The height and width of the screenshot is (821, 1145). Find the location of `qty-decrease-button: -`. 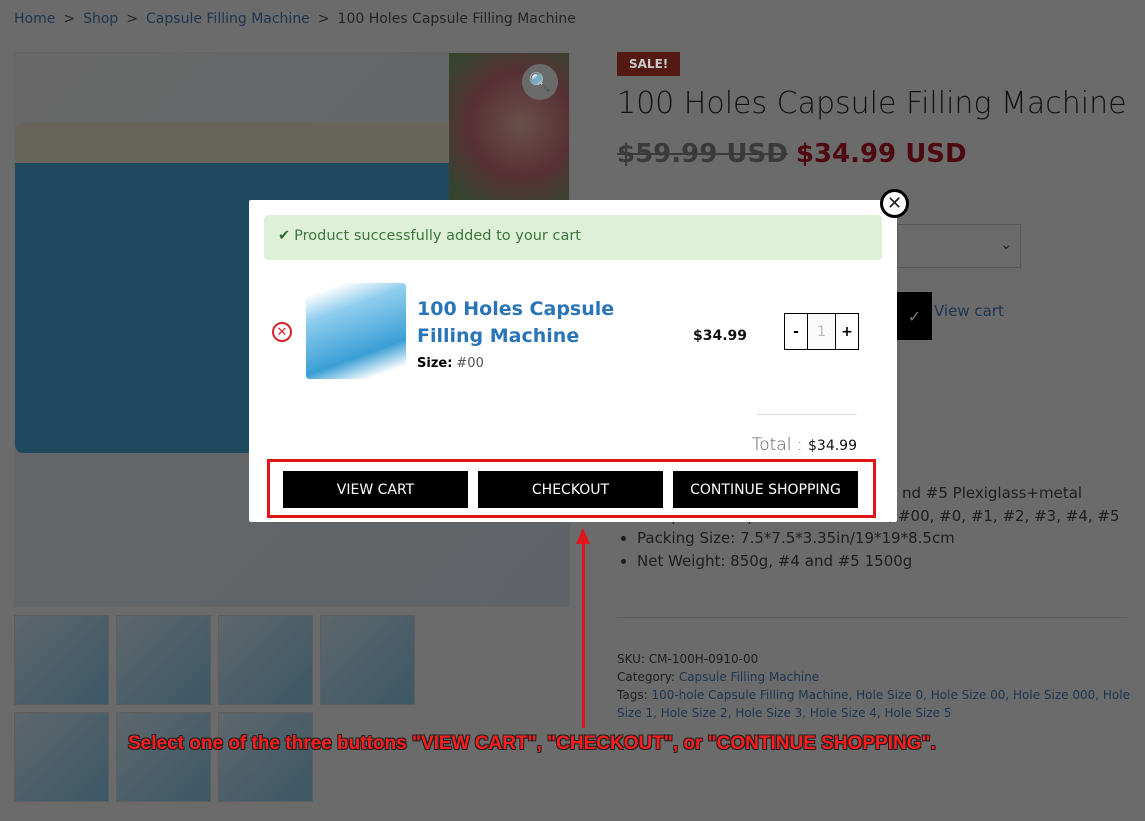

qty-decrease-button: - is located at coordinates (796, 331).